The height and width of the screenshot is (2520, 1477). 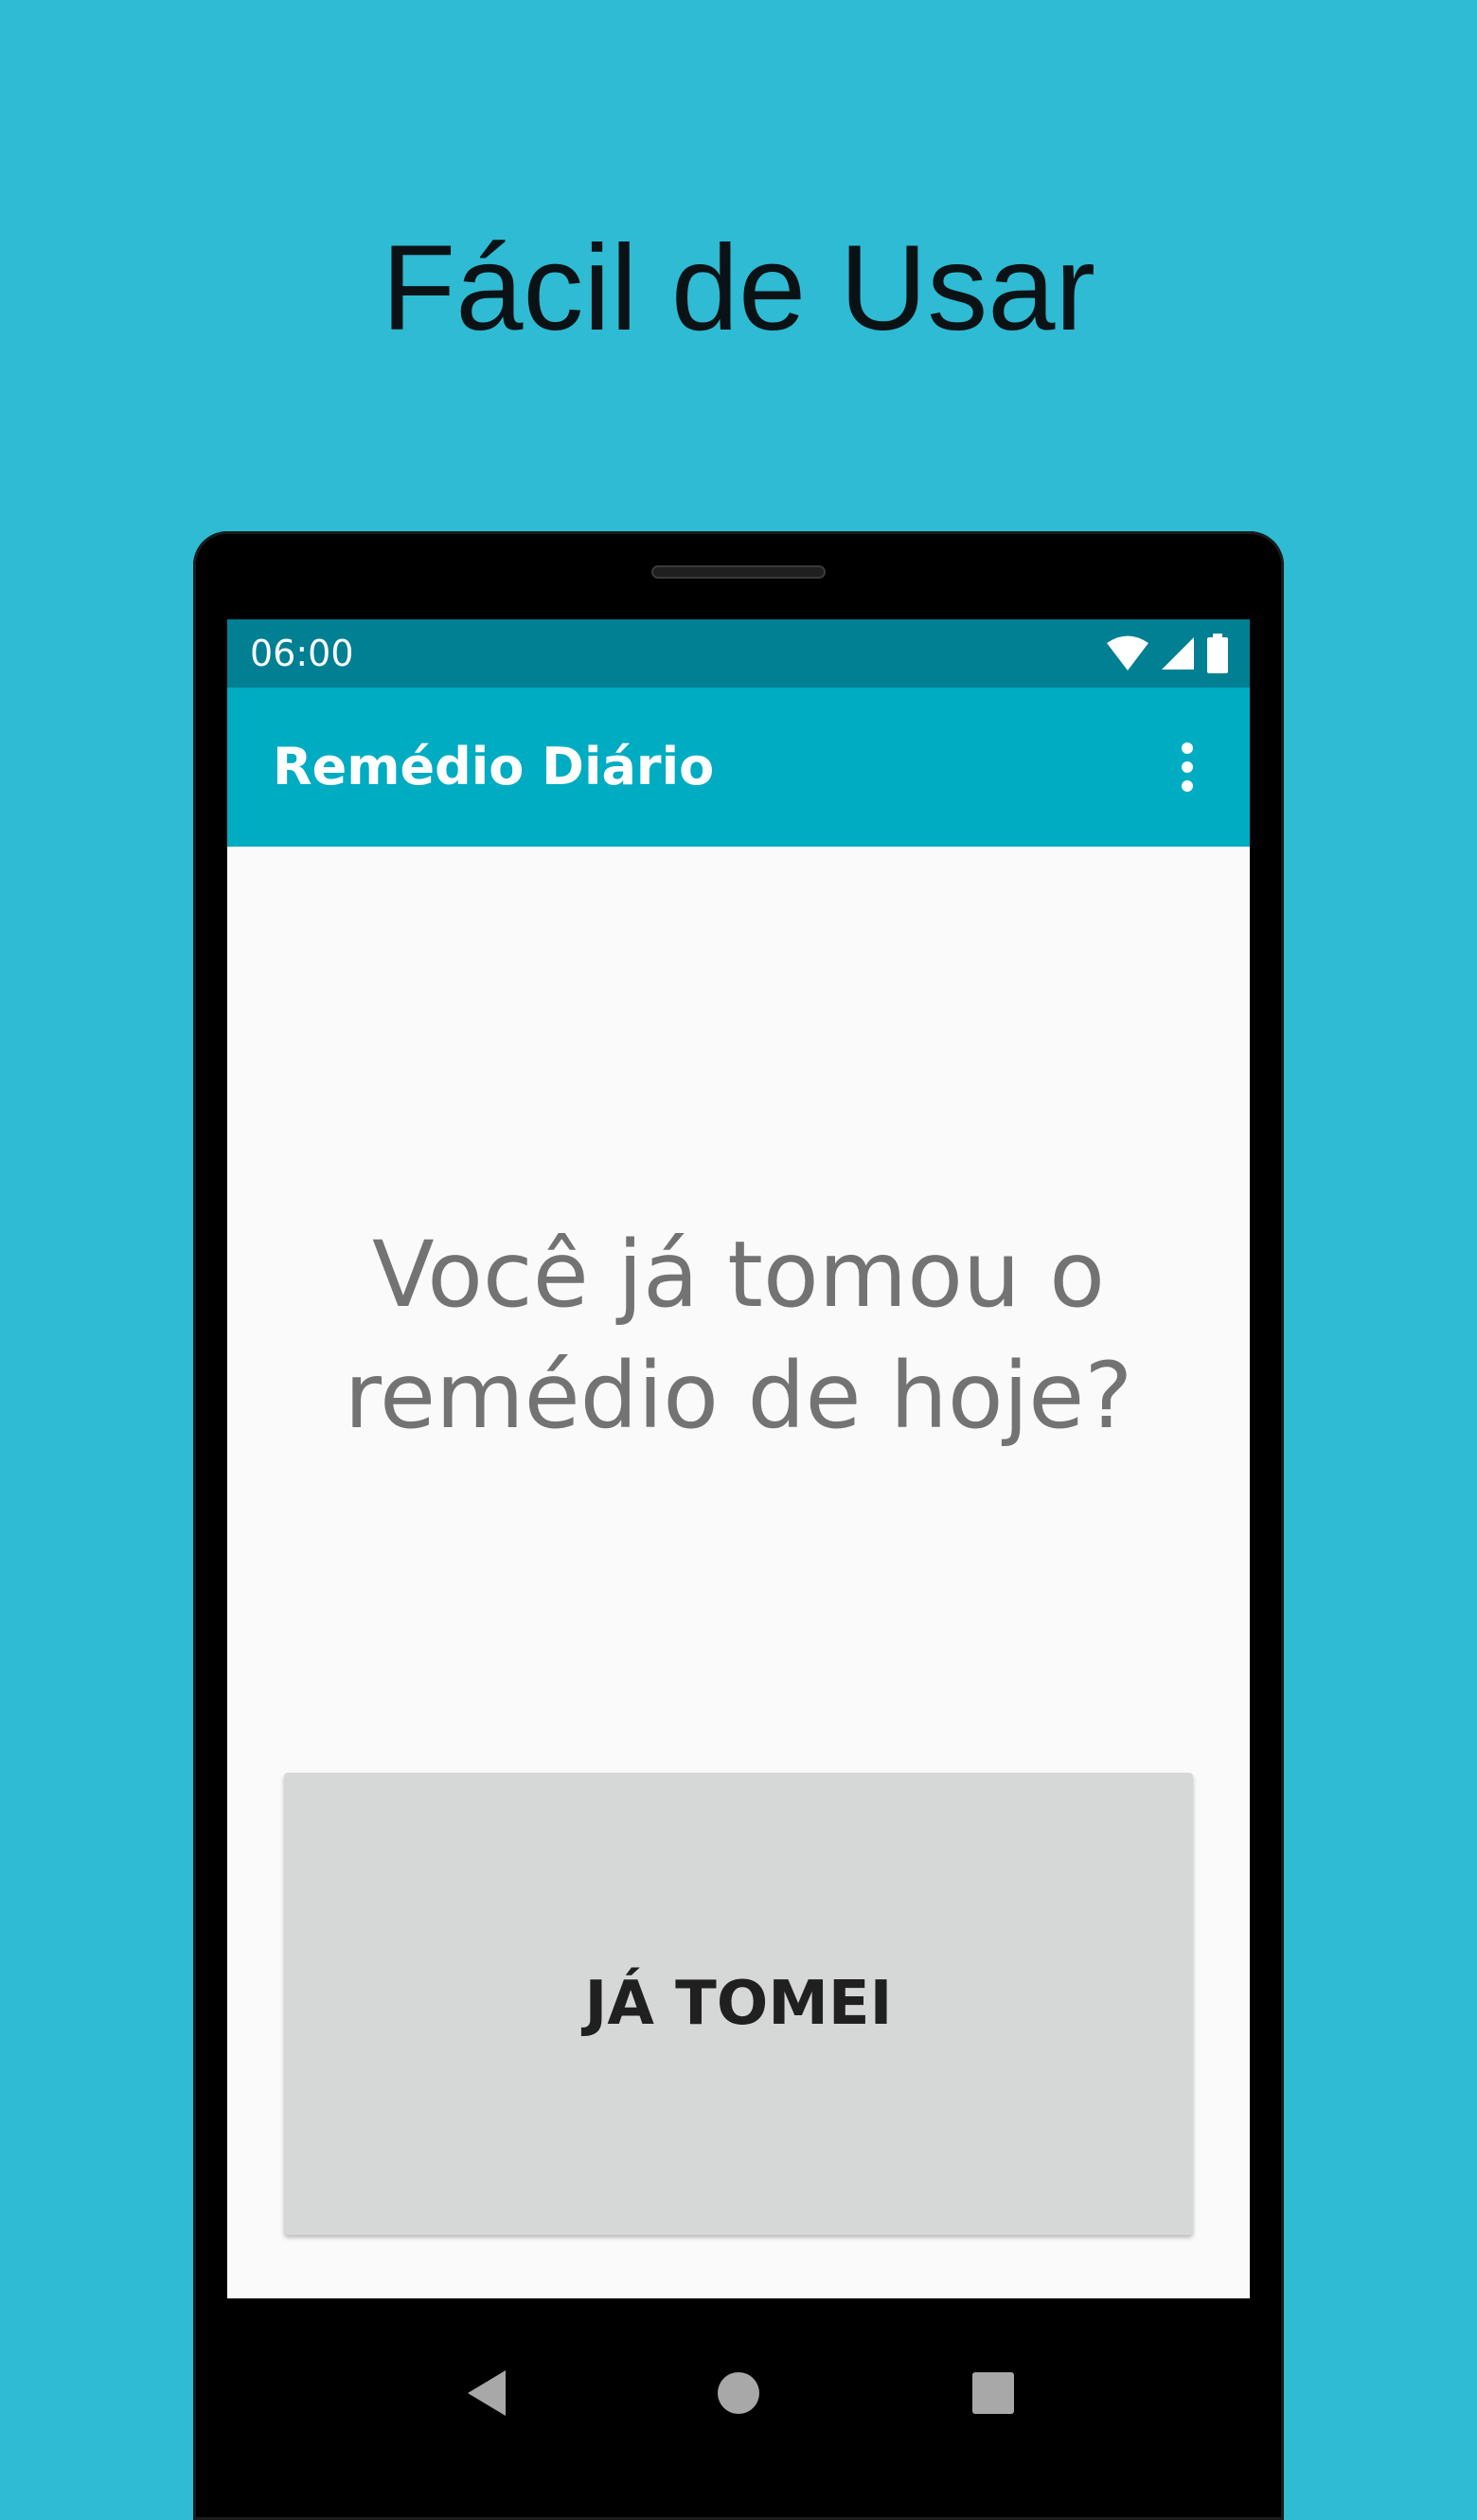 I want to click on question-line-1: Você já tomou o, so click(x=738, y=1275).